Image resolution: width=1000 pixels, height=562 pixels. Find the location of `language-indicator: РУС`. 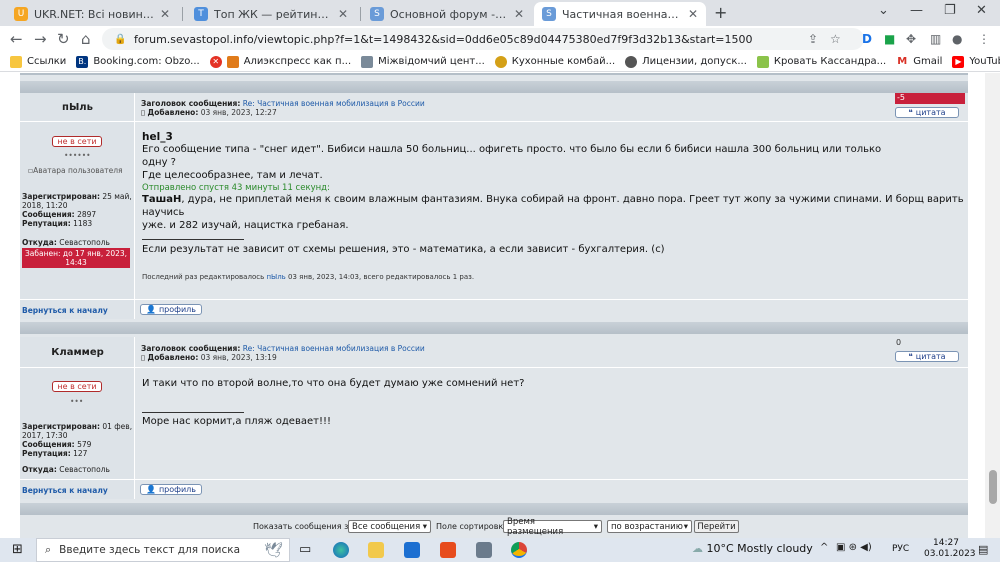

language-indicator: РУС is located at coordinates (900, 549).